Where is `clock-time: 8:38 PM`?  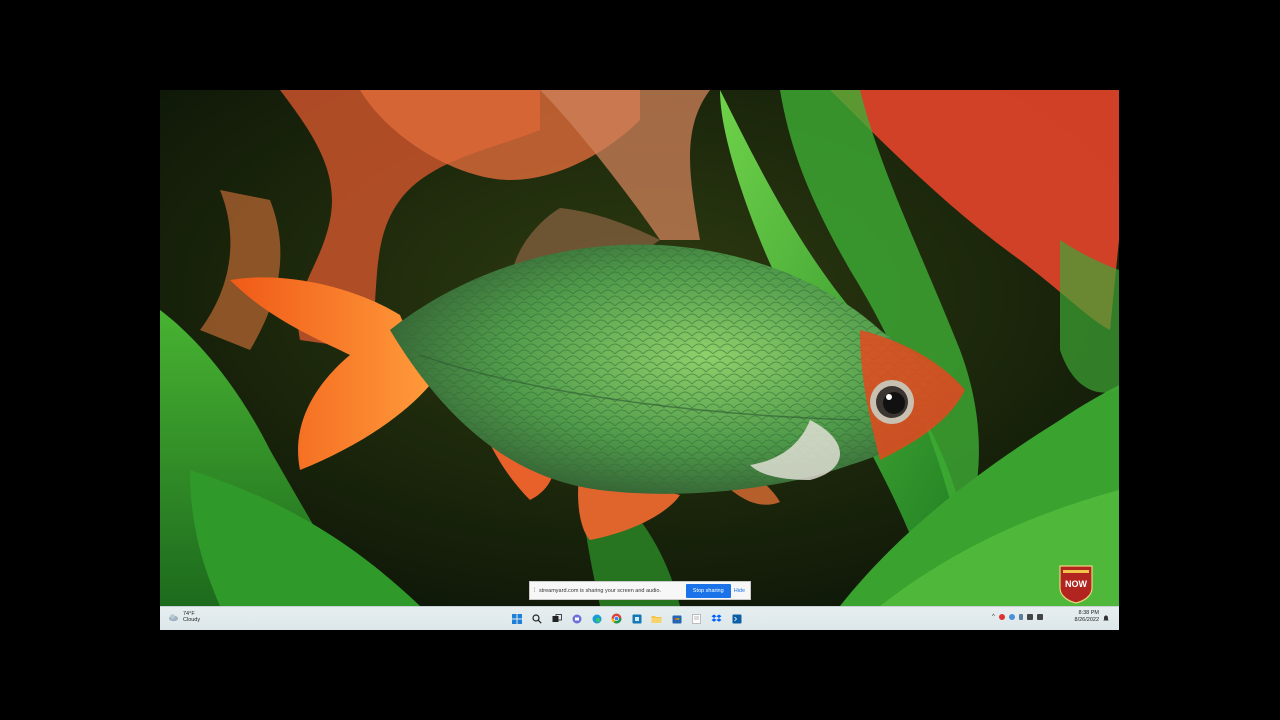 clock-time: 8:38 PM is located at coordinates (1088, 613).